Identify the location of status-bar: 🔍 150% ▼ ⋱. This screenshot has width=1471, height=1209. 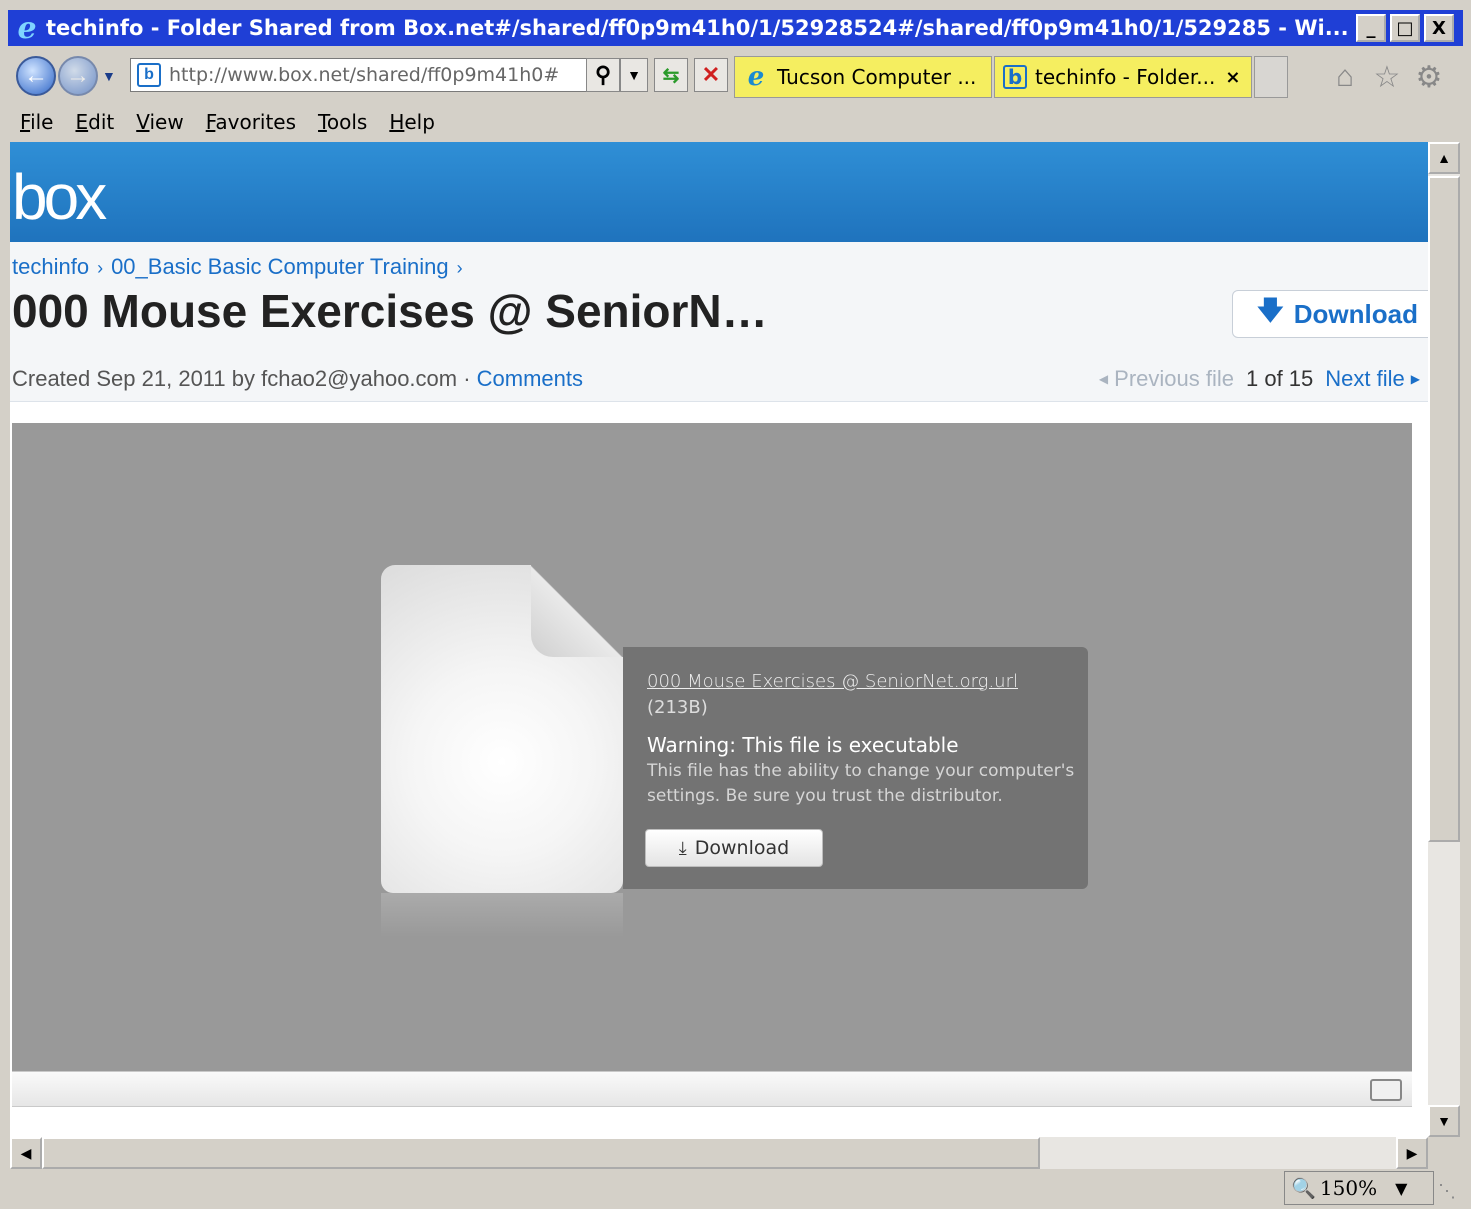
(735, 1189).